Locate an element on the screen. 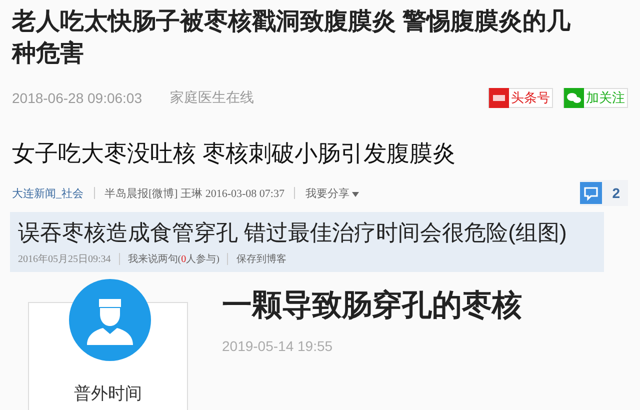 This screenshot has width=640, height=410. comment-icon is located at coordinates (591, 193).